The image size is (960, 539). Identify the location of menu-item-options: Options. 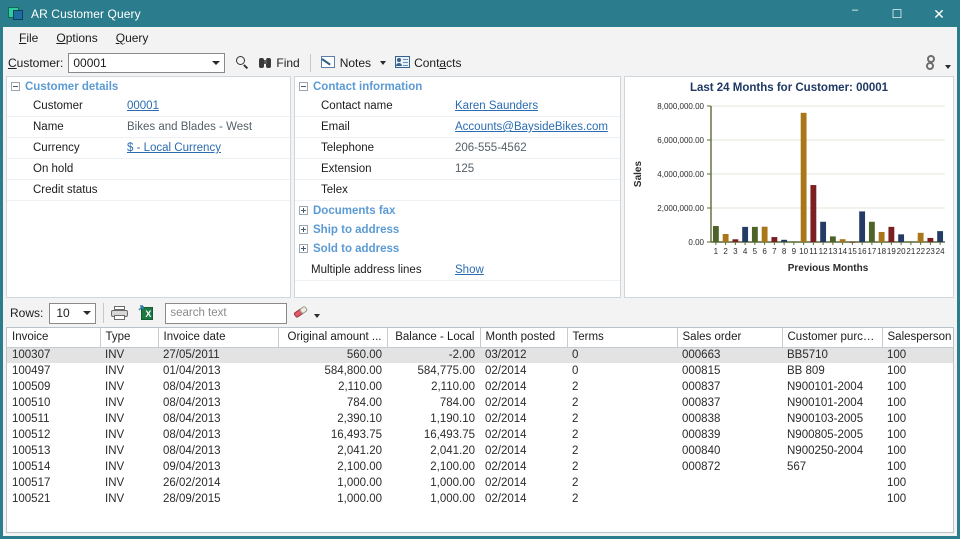
(76, 38).